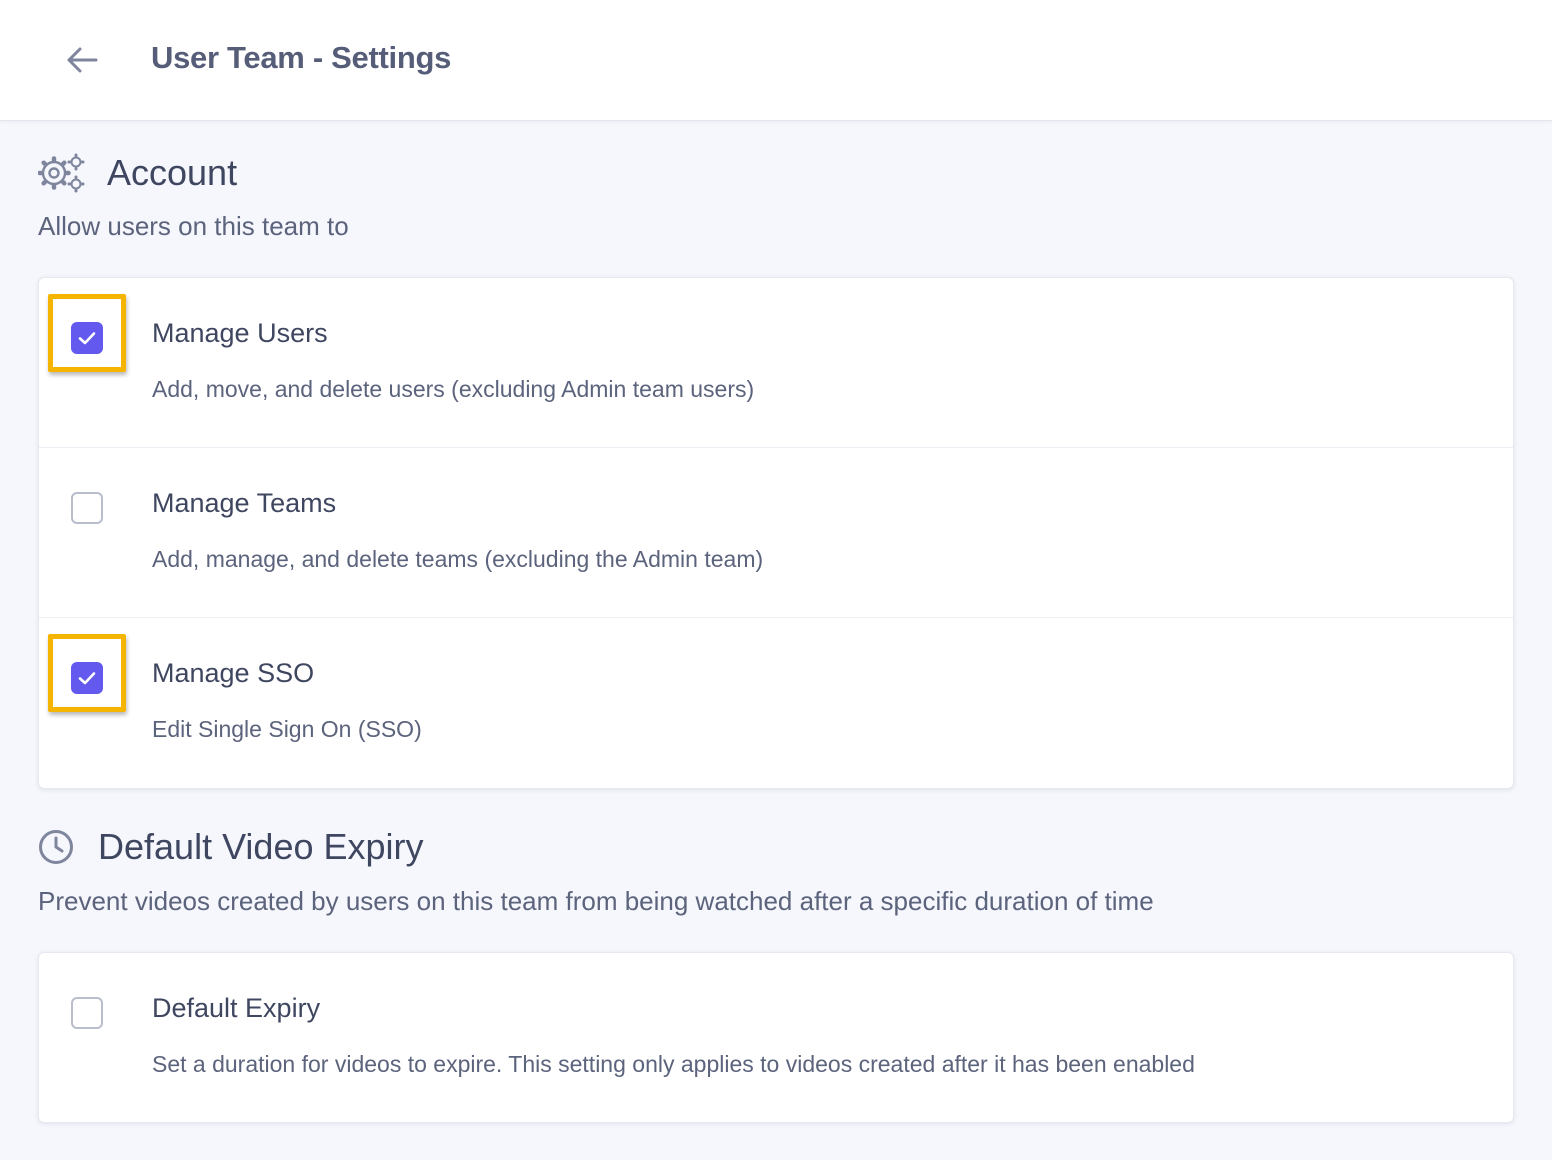 The height and width of the screenshot is (1160, 1552). What do you see at coordinates (233, 673) in the screenshot?
I see `manage-sso-title: Manage SSO` at bounding box center [233, 673].